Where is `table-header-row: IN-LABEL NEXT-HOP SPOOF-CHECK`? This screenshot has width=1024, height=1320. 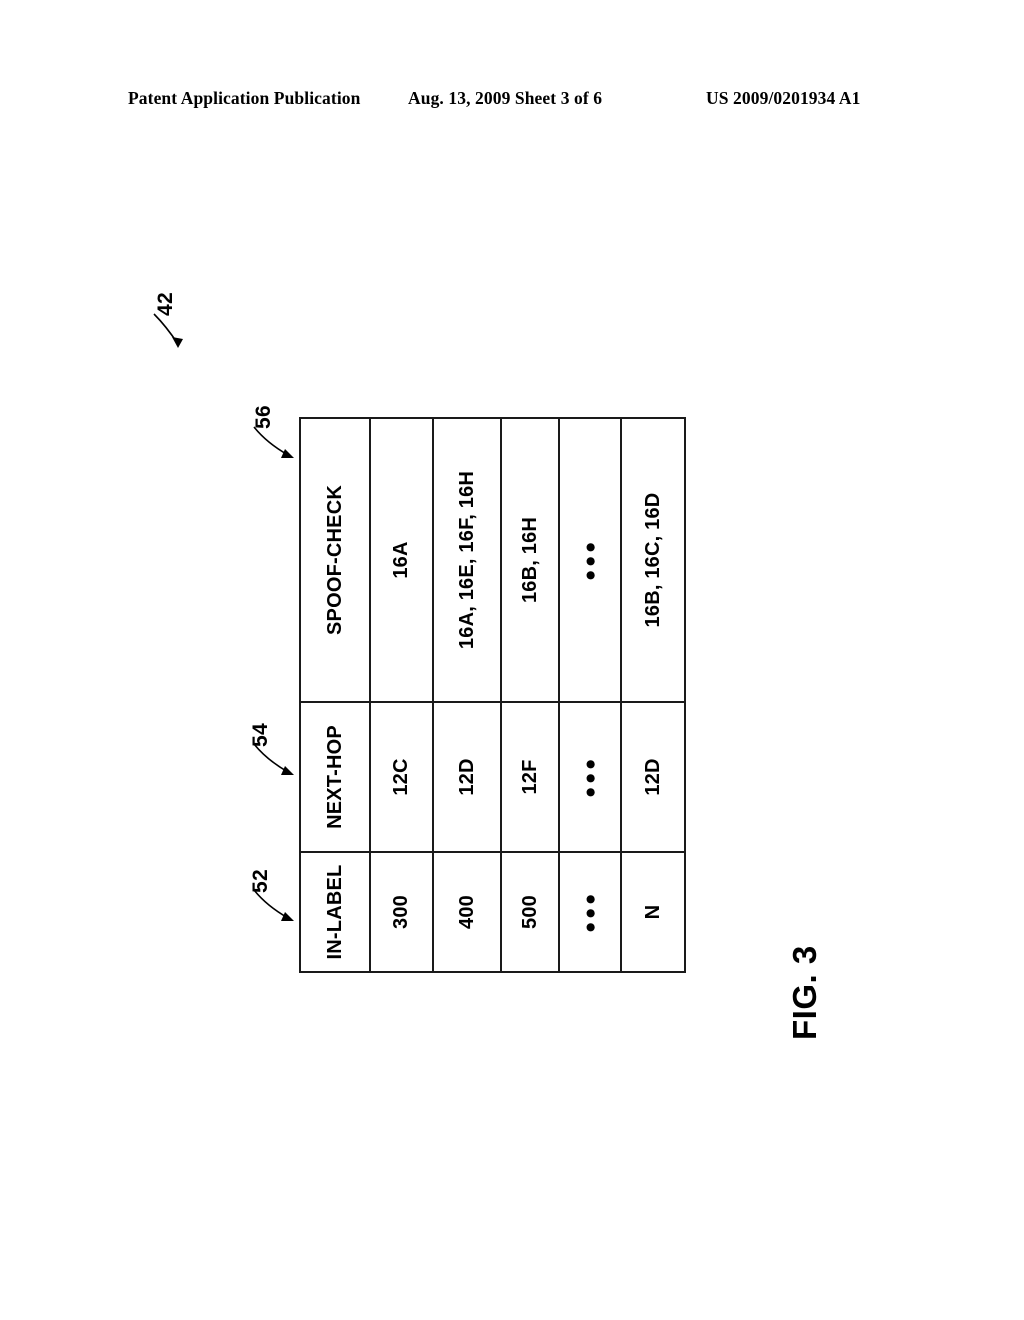
table-header-row: IN-LABEL NEXT-HOP SPOOF-CHECK is located at coordinates (335, 695).